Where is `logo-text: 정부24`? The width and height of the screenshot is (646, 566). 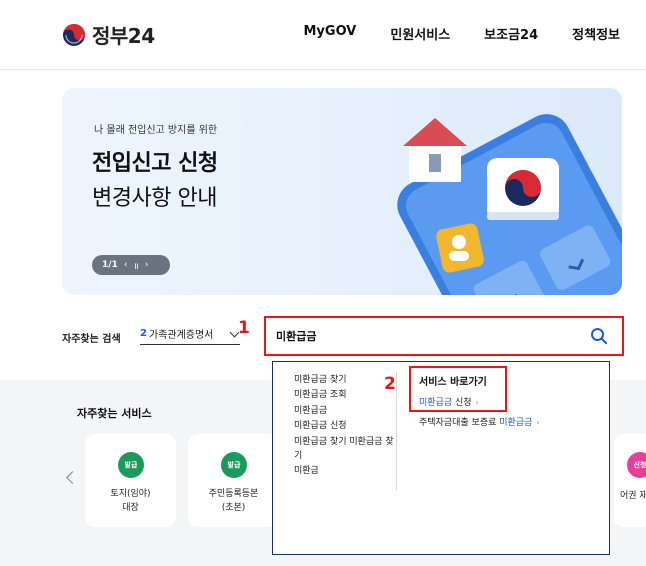 logo-text: 정부24 is located at coordinates (123, 36).